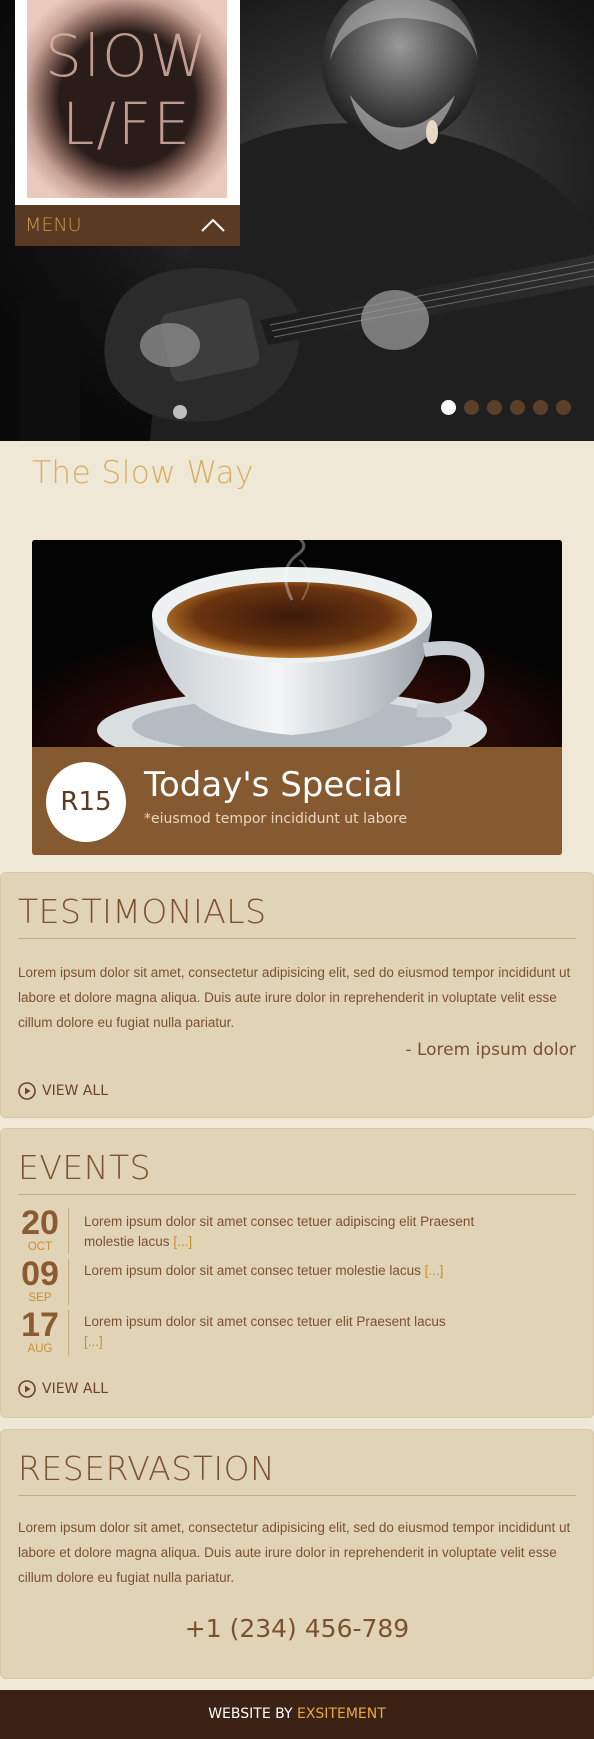 Image resolution: width=594 pixels, height=1739 pixels. Describe the element at coordinates (40, 1298) in the screenshot. I see `event-month: SEP` at that location.